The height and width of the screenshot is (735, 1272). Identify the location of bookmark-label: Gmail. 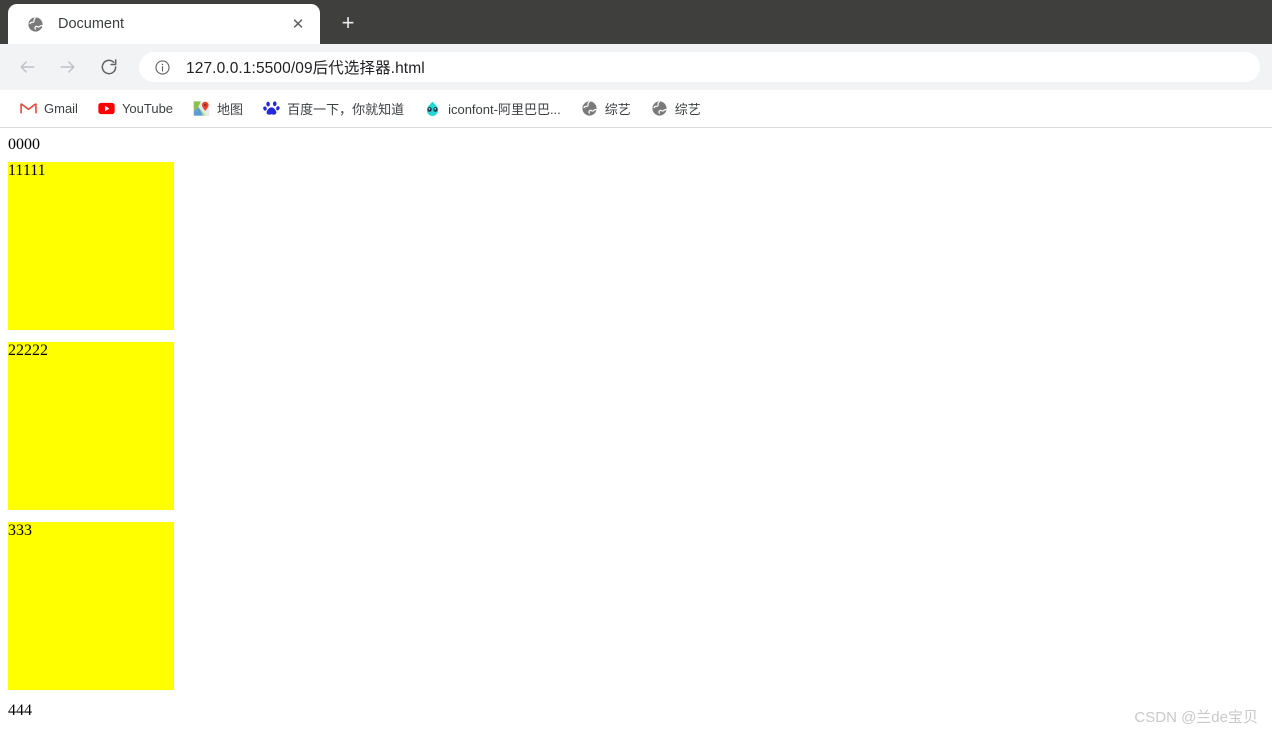
(61, 108).